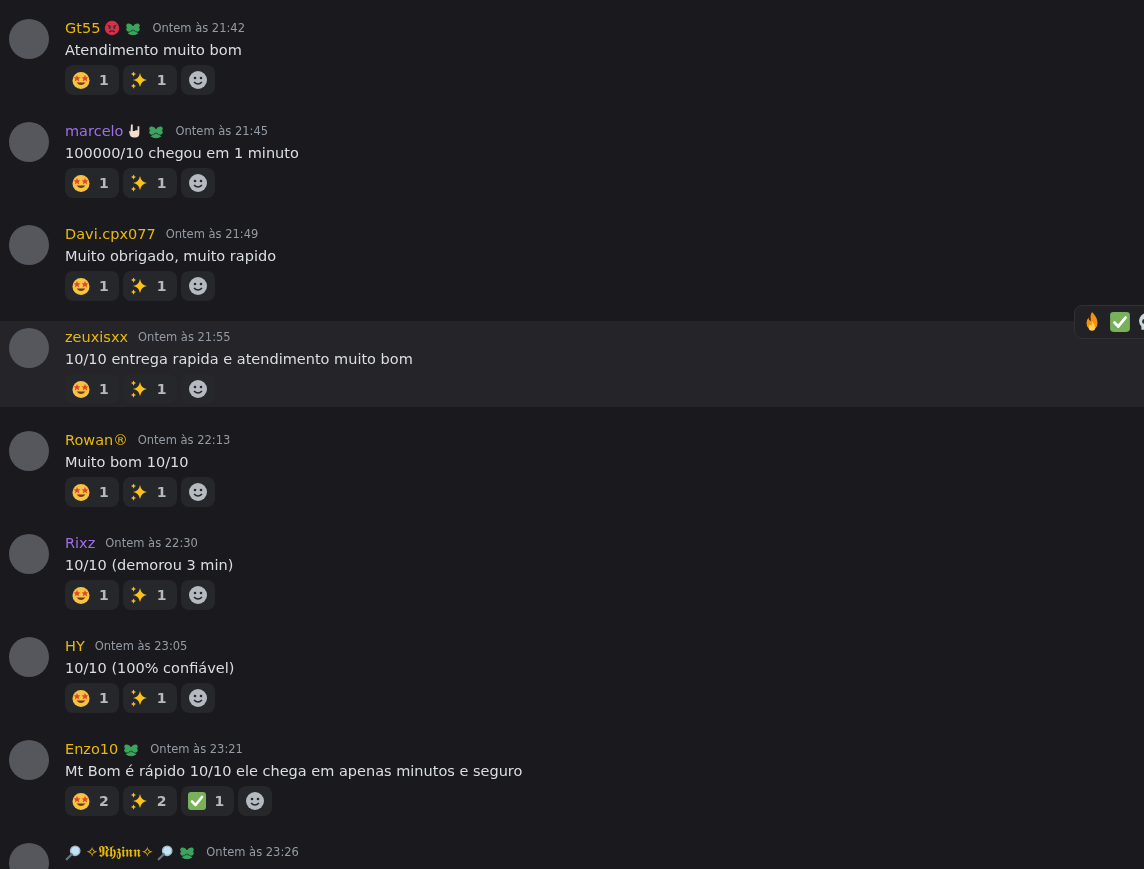 The width and height of the screenshot is (1144, 869). Describe the element at coordinates (149, 565) in the screenshot. I see `message-text: 10/10 (demorou 3 min)` at that location.